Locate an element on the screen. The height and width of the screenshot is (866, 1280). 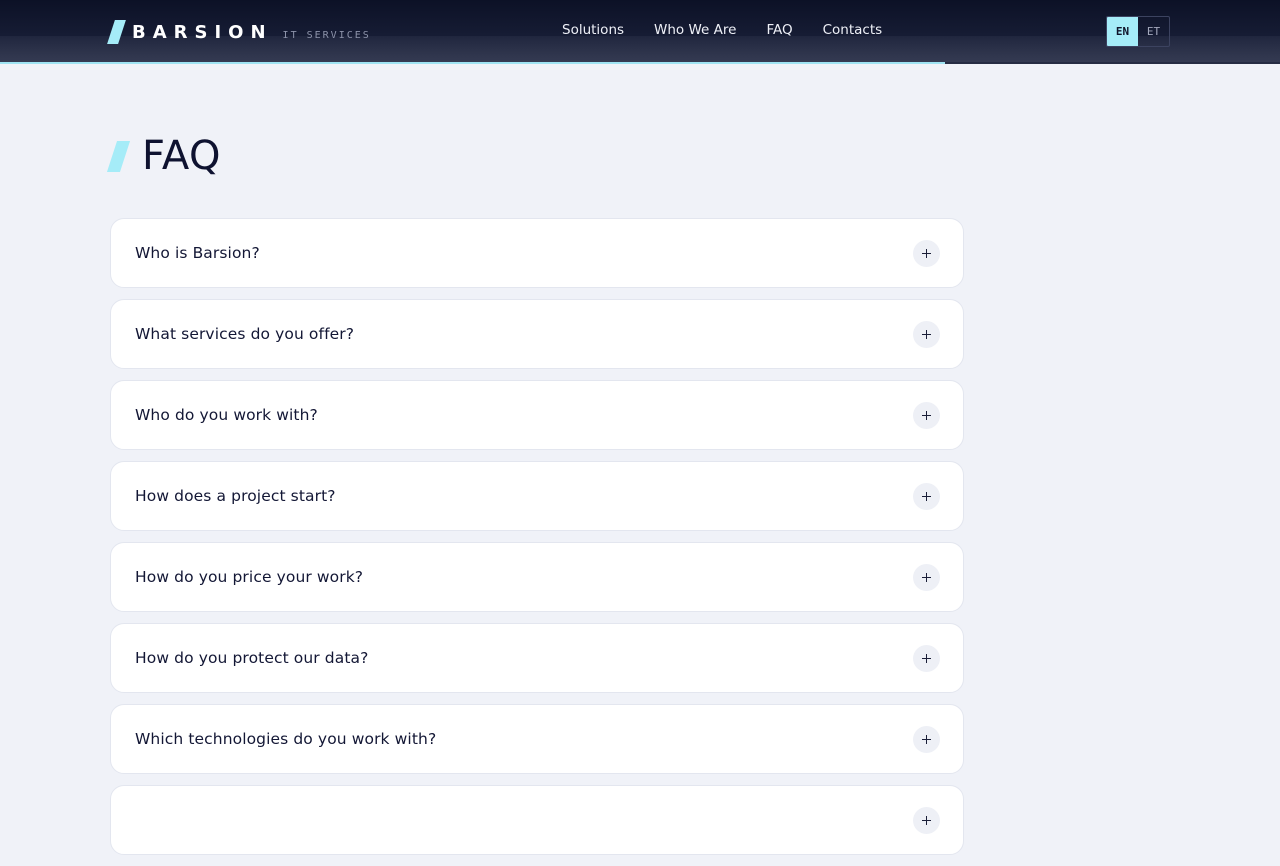
faq-item: How do you price your work? is located at coordinates (537, 577).